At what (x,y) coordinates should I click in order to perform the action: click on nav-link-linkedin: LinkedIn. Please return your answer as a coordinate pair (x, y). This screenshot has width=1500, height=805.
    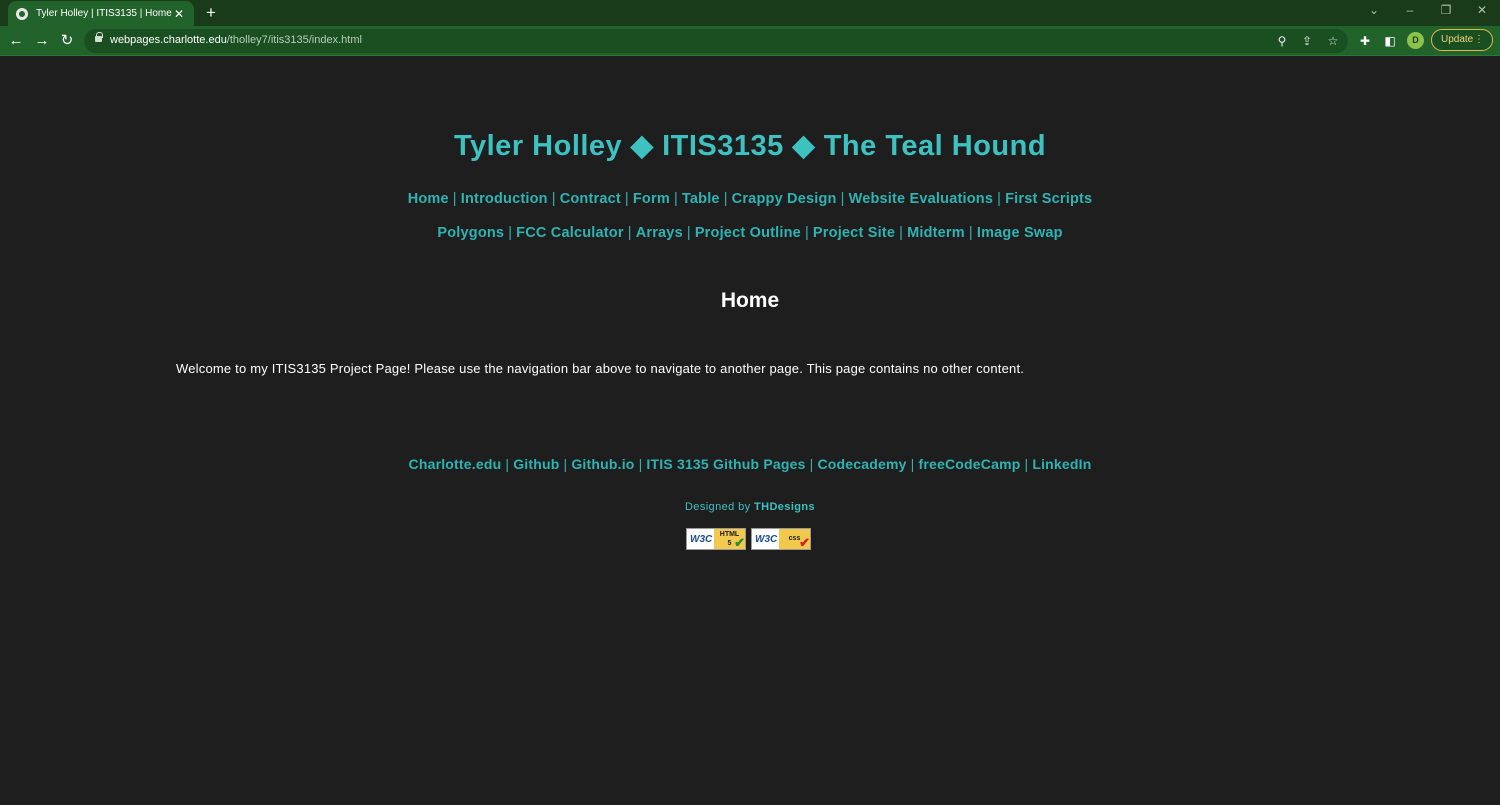
    Looking at the image, I should click on (1061, 464).